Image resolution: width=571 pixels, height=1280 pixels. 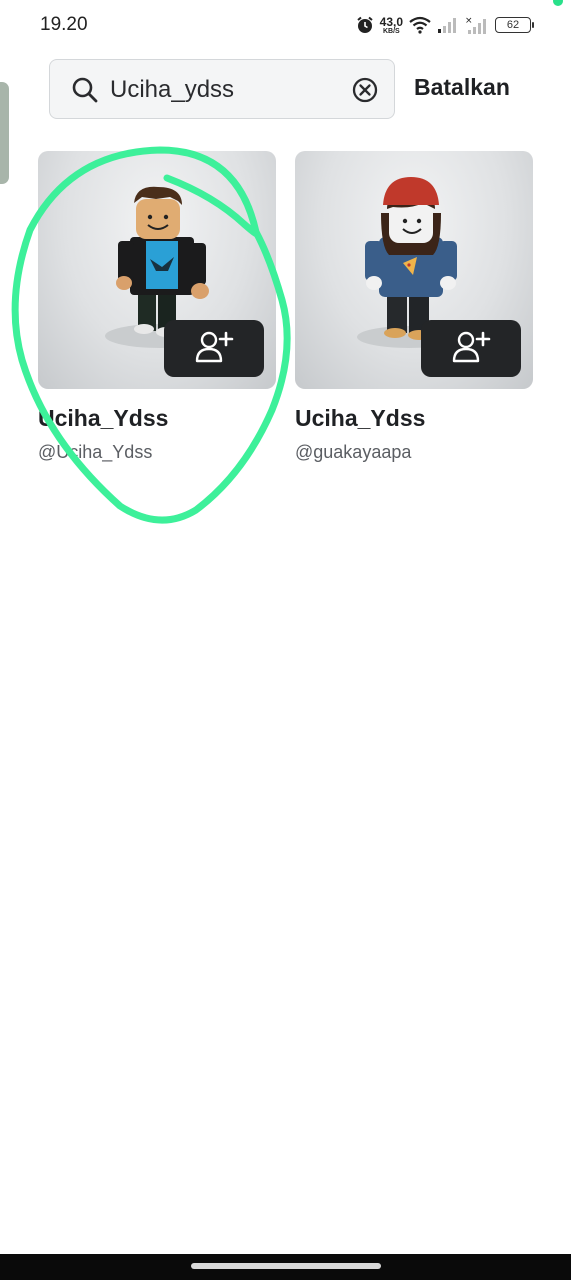 I want to click on network-speed: 43,0 KB/S, so click(x=391, y=25).